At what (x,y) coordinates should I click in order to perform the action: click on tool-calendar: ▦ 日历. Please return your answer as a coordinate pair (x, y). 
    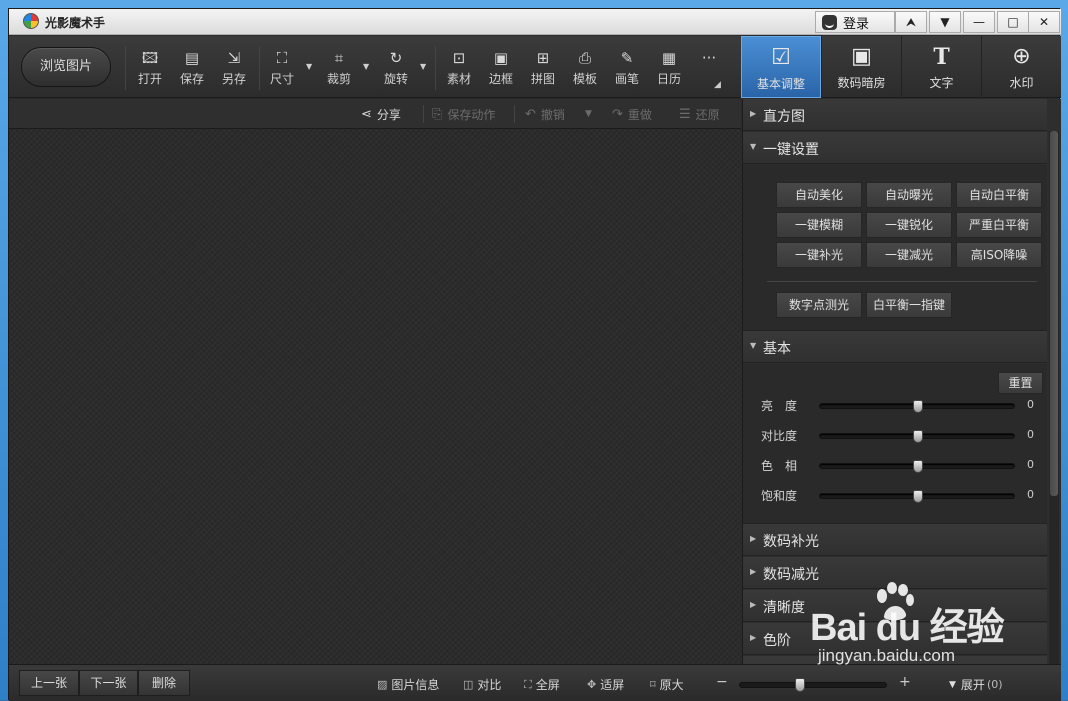
    Looking at the image, I should click on (669, 69).